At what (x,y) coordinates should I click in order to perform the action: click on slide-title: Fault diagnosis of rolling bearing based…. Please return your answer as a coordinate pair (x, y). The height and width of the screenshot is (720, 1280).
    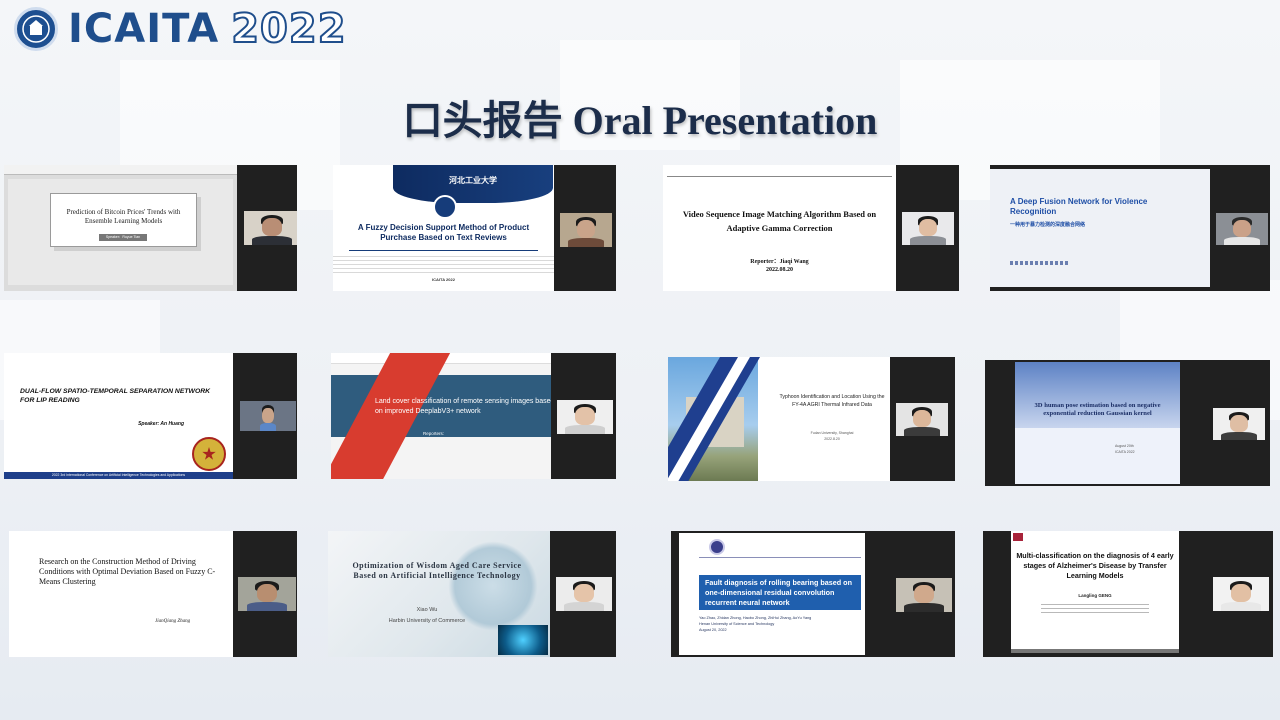
    Looking at the image, I should click on (778, 592).